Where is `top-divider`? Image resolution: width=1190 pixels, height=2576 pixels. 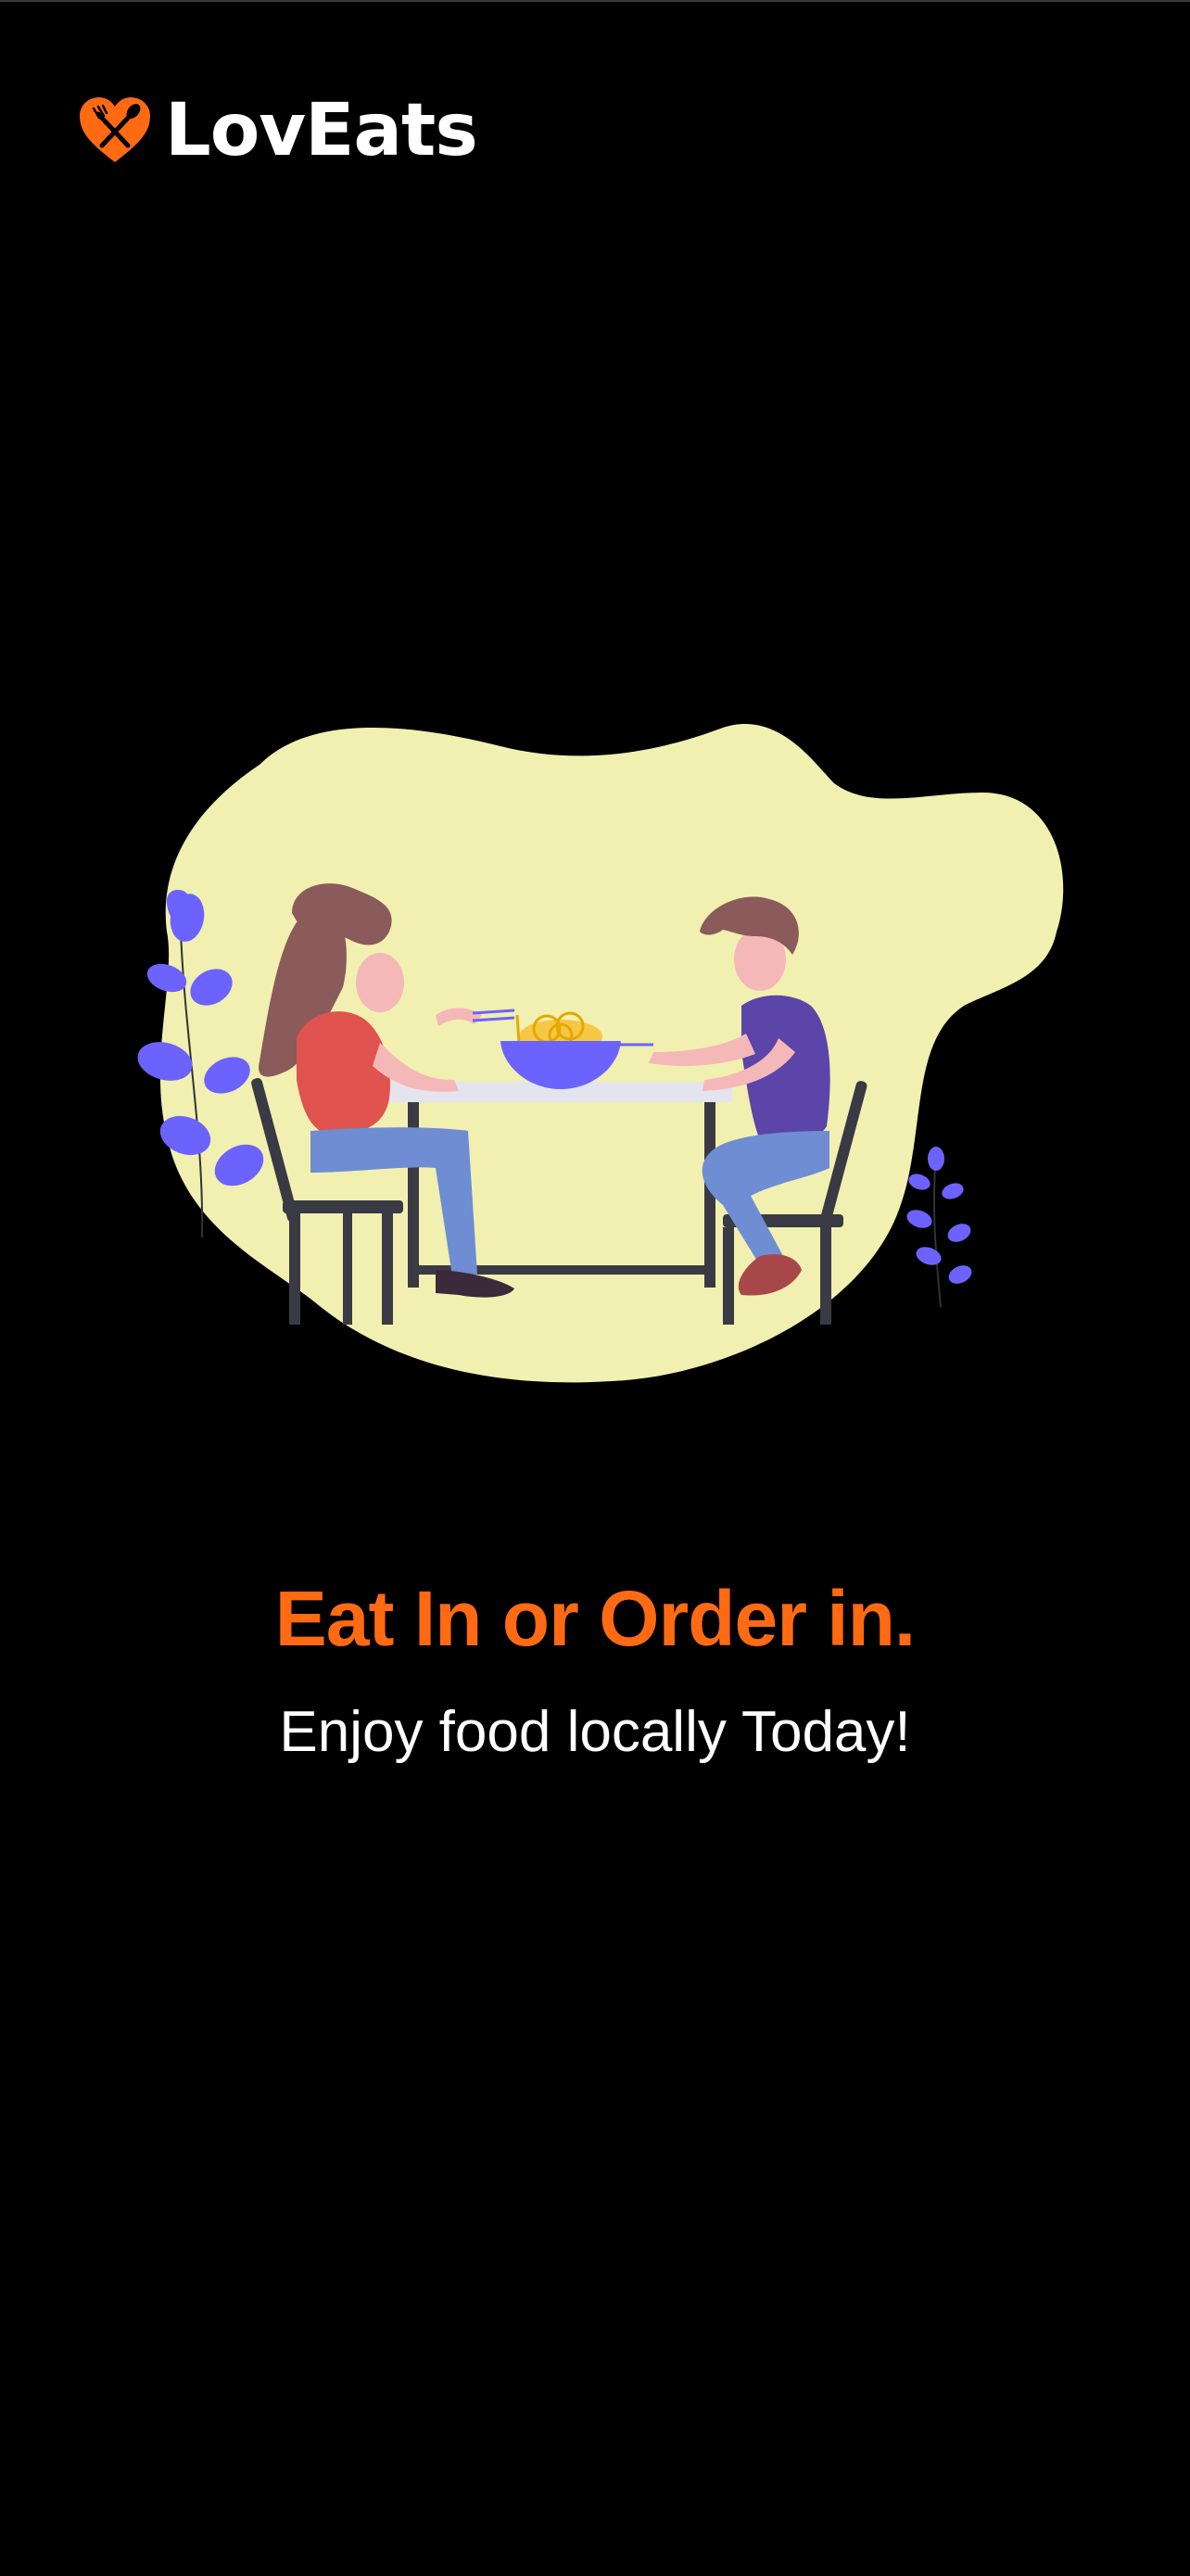
top-divider is located at coordinates (595, 1).